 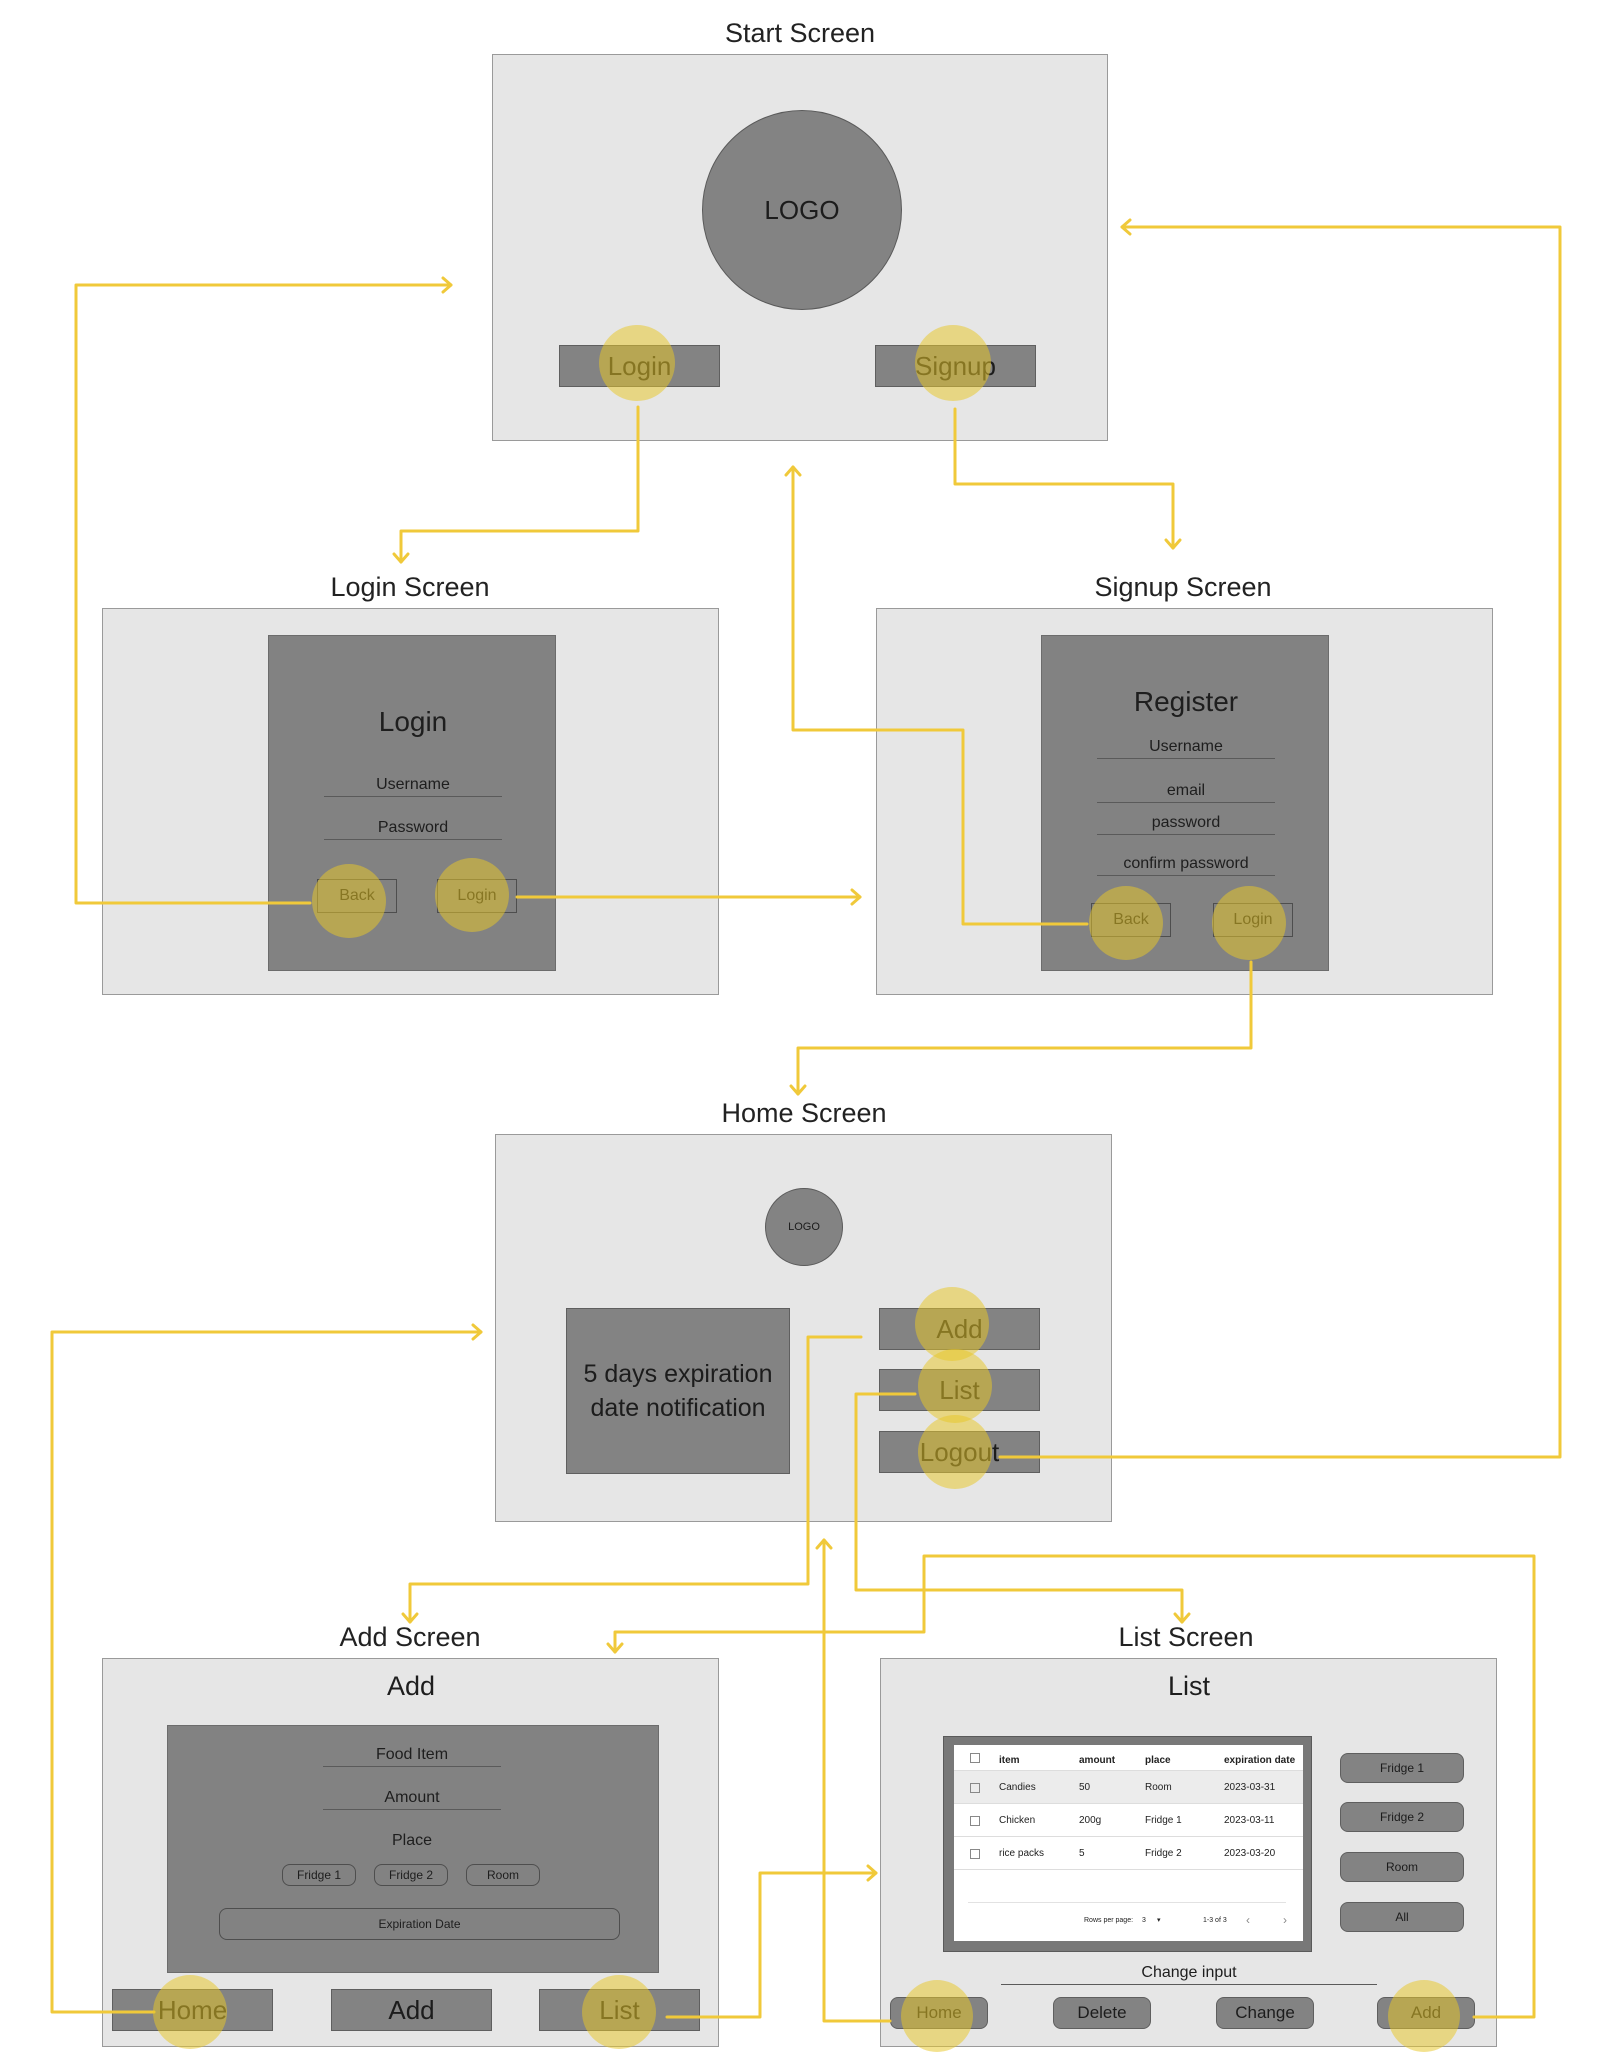 What do you see at coordinates (1009, 1760) in the screenshot?
I see `col-header: item` at bounding box center [1009, 1760].